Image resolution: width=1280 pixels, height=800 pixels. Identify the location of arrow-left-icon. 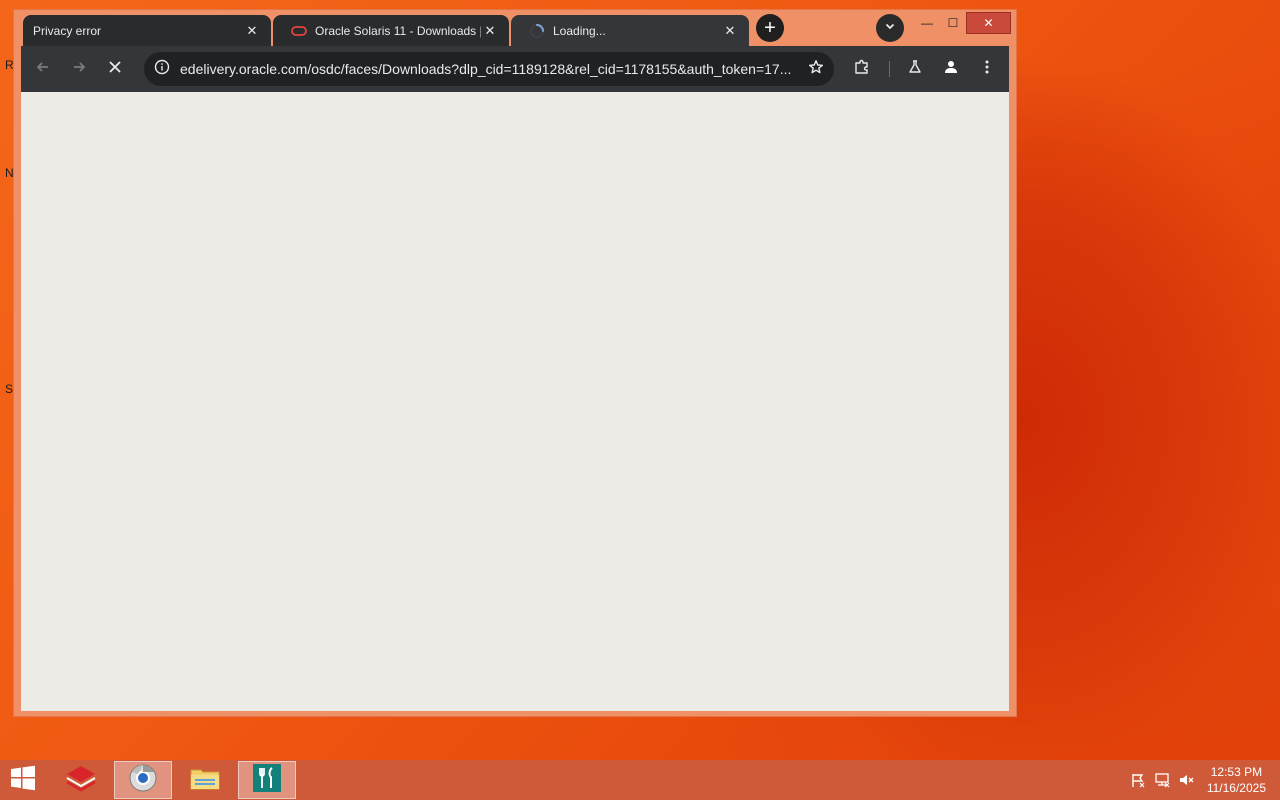
(43, 69).